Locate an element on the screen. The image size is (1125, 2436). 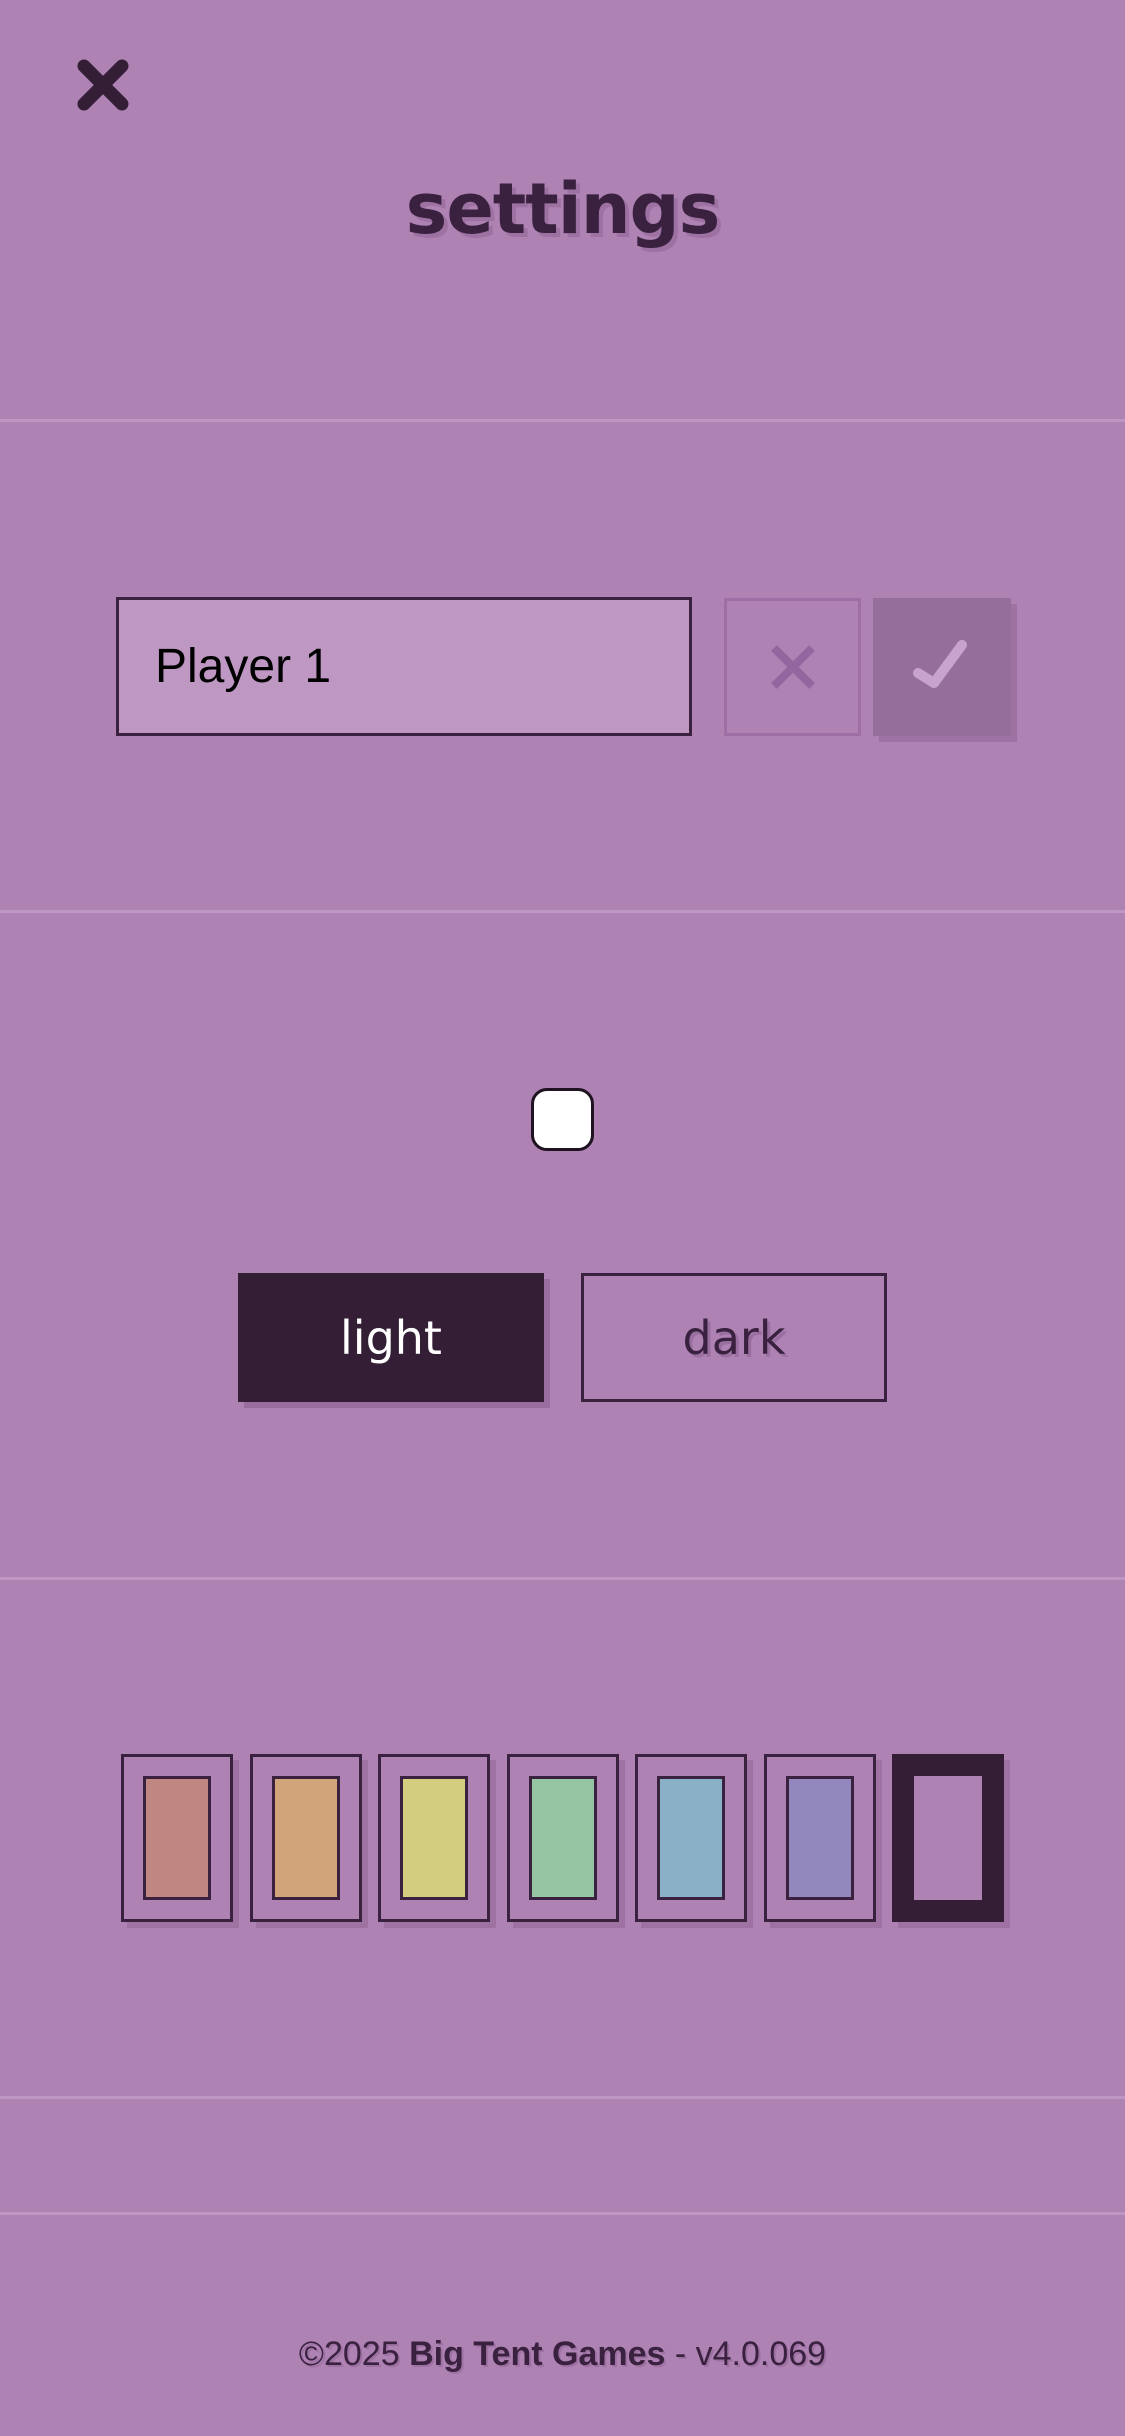
close-button is located at coordinates (103, 85).